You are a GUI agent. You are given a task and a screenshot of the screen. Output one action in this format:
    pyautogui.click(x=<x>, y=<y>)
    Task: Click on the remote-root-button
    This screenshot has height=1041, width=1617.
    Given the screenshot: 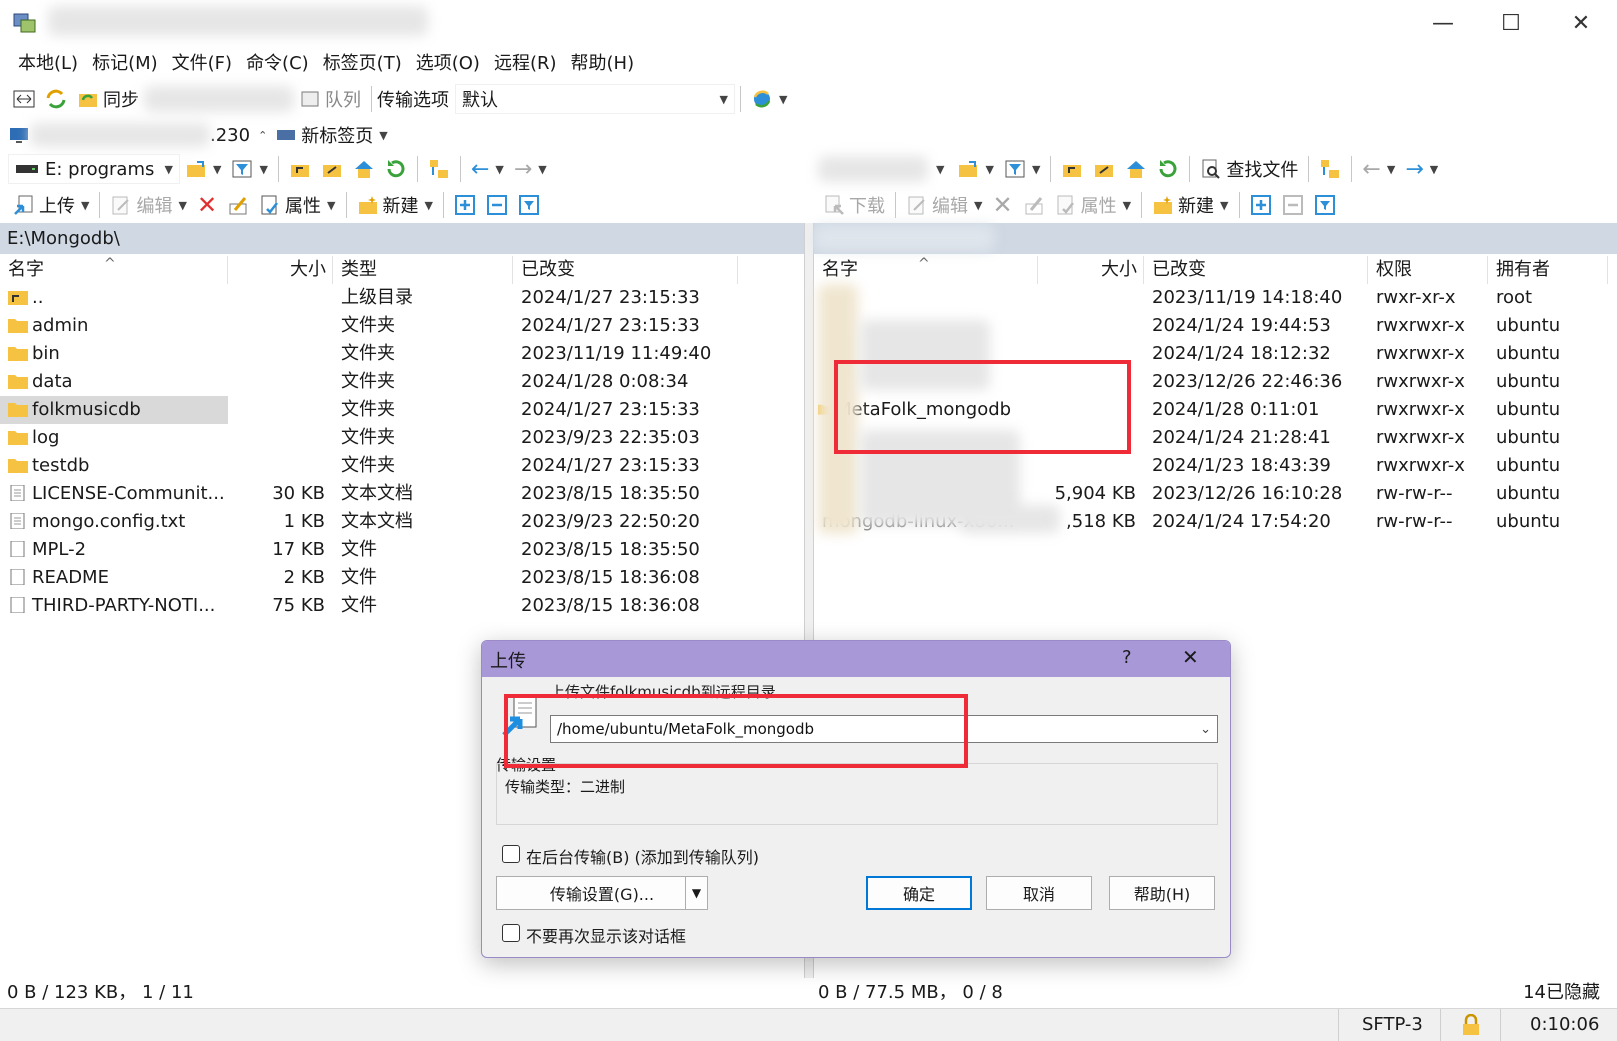 What is the action you would take?
    pyautogui.click(x=1104, y=169)
    